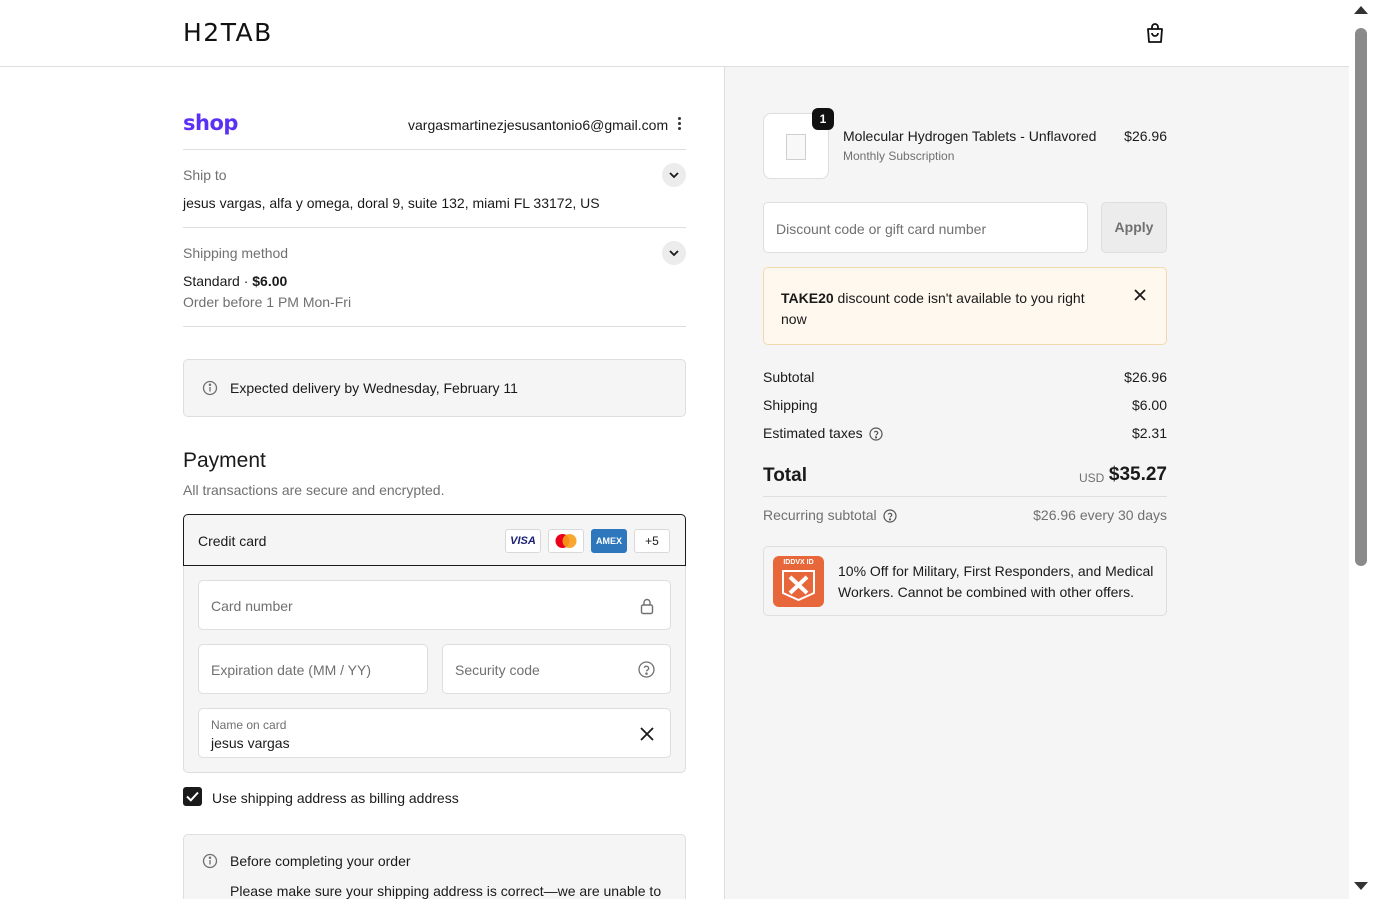 The image size is (1373, 899). I want to click on expiration-date-field: Expiration date (MM / YY), so click(313, 669).